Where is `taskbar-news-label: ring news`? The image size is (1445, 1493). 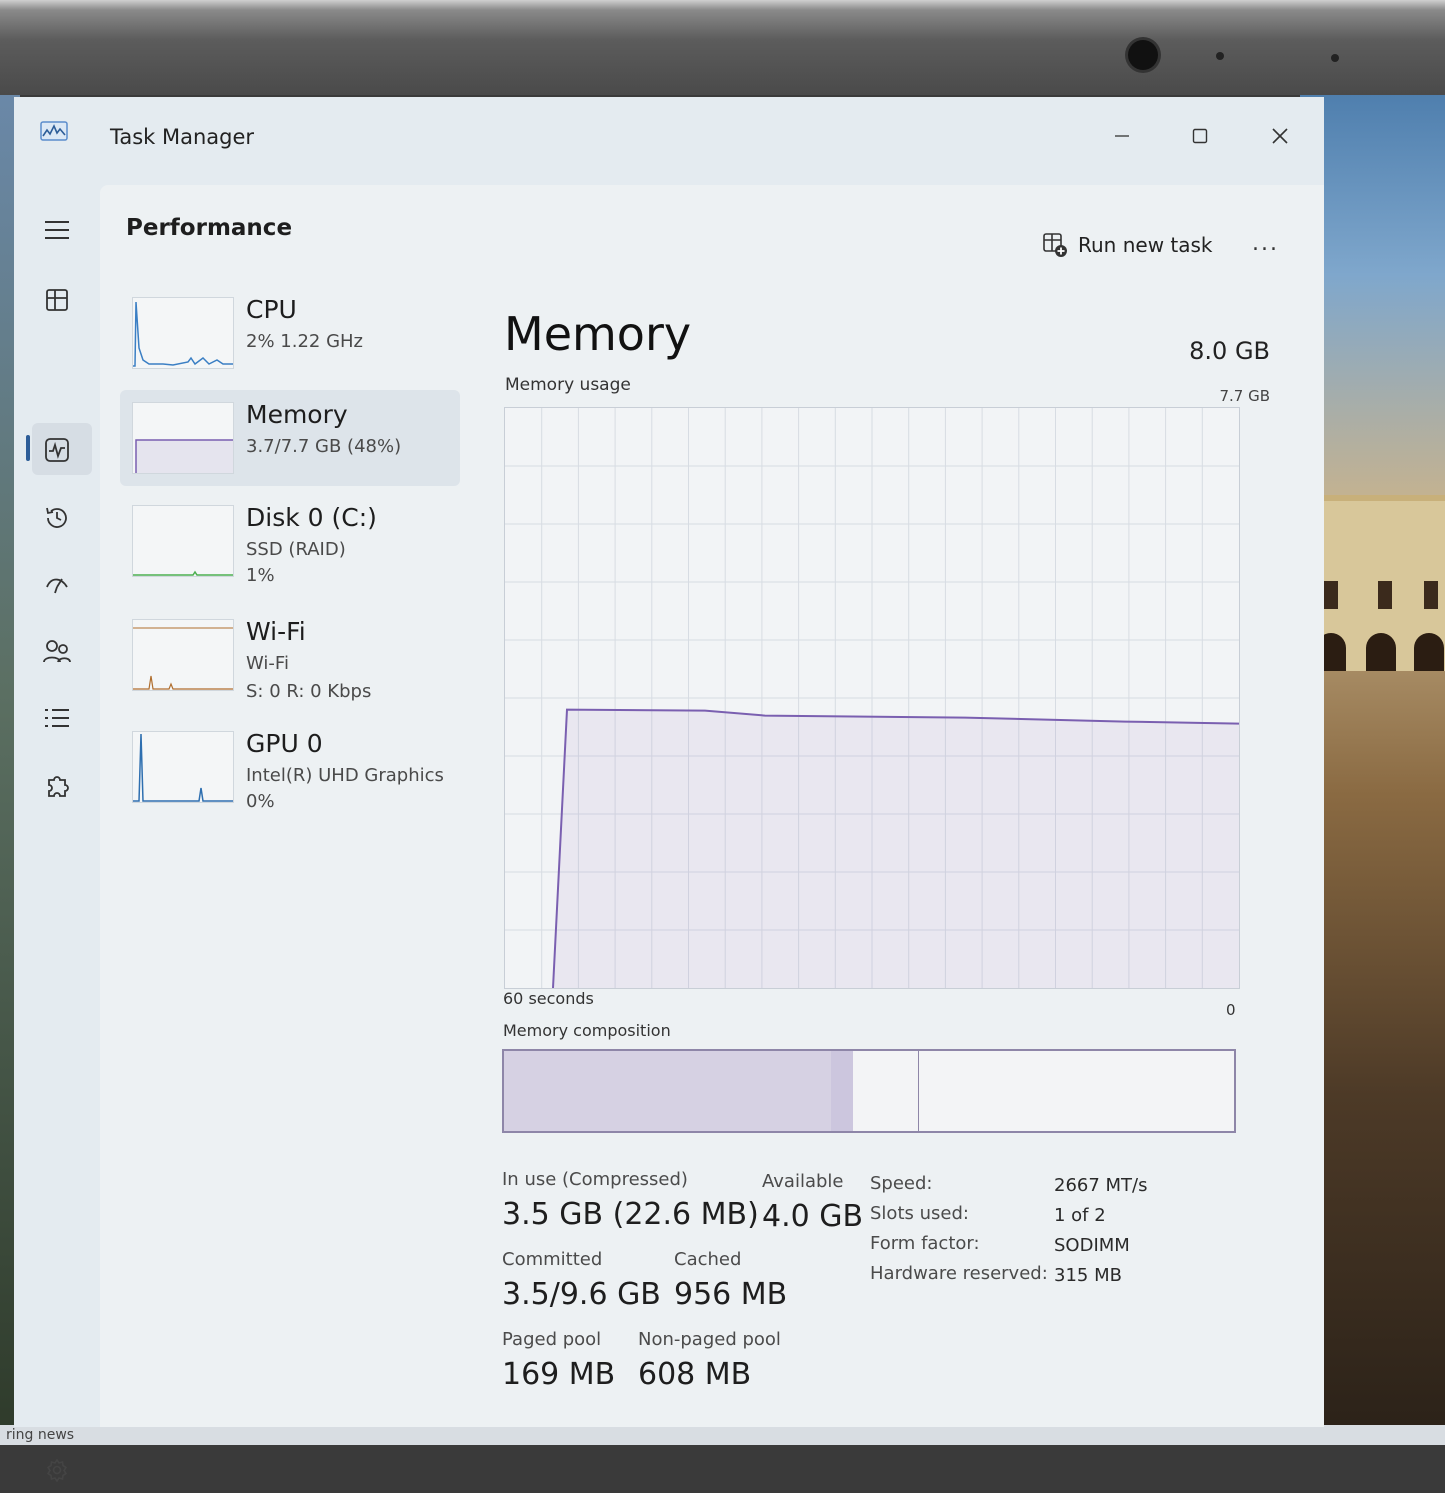
taskbar-news-label: ring news is located at coordinates (40, 1435).